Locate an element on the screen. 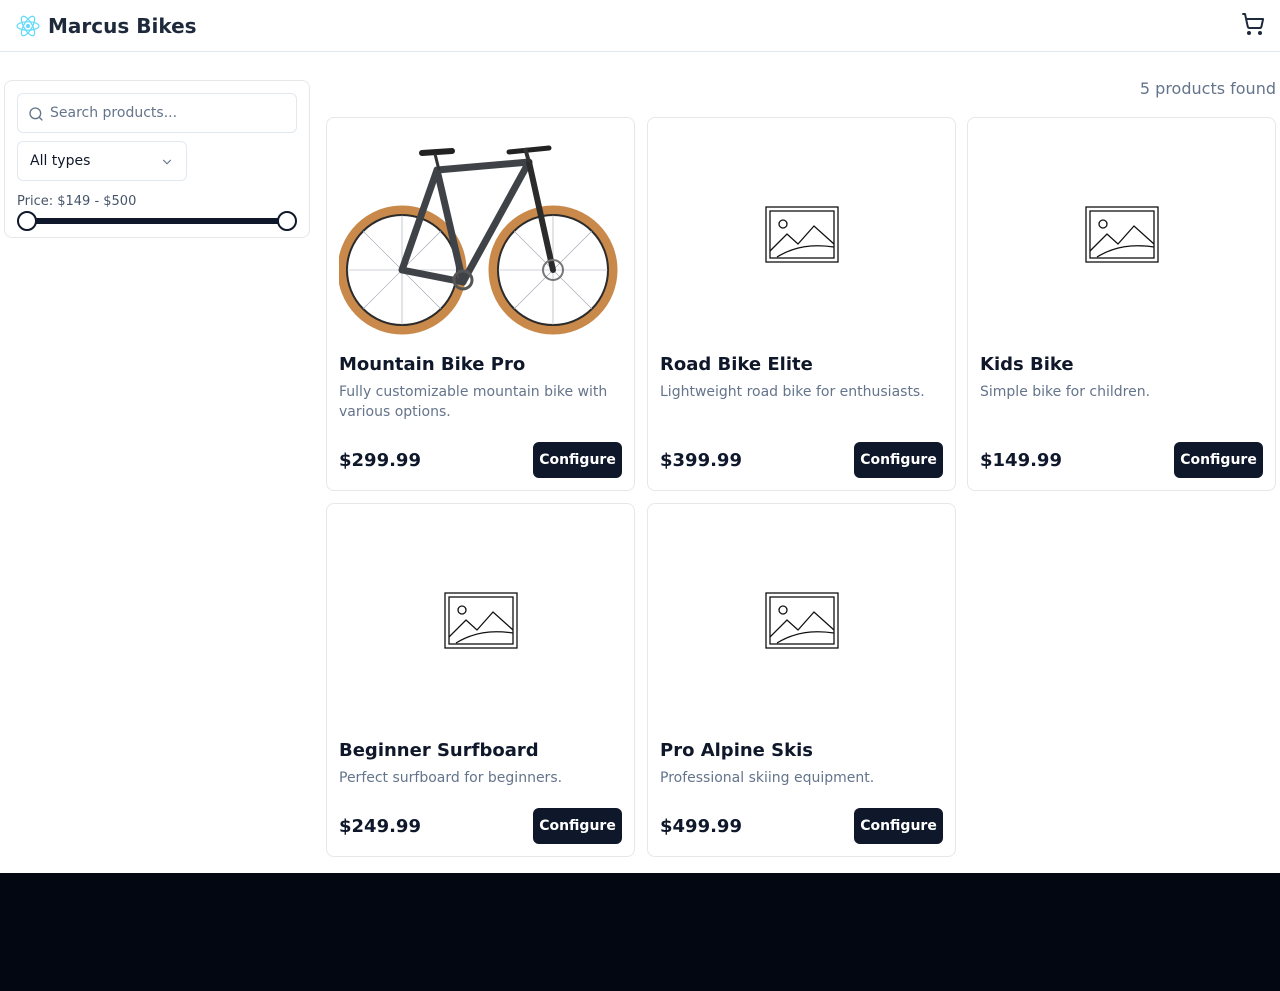  top-nav: Marcus Bikes is located at coordinates (640, 26).